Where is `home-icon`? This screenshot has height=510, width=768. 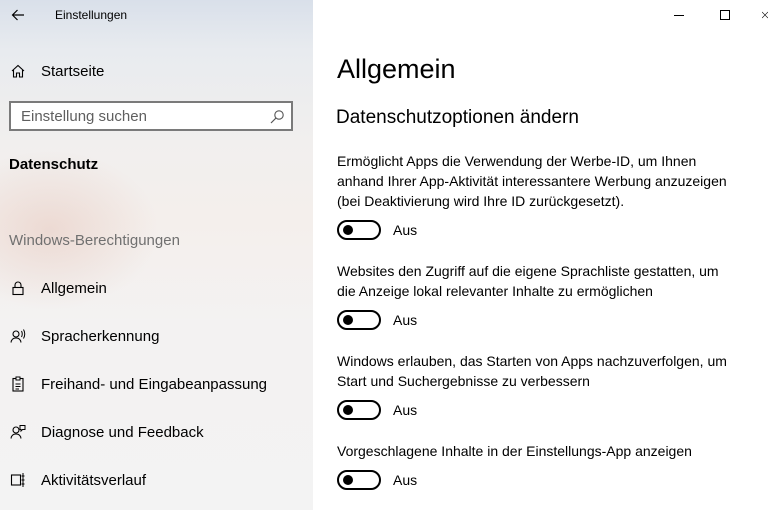
home-icon is located at coordinates (18, 71).